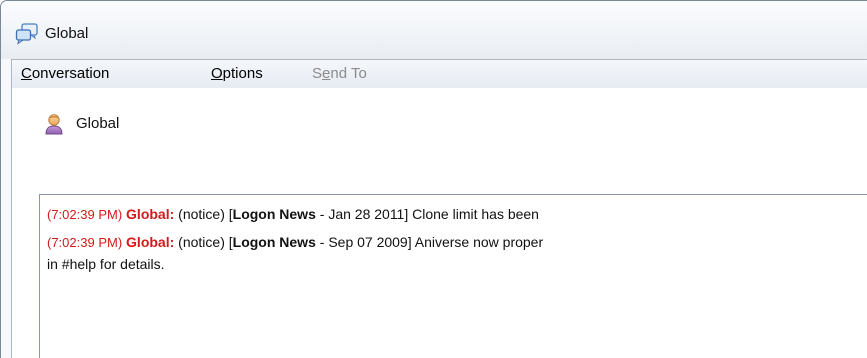 The image size is (867, 358). I want to click on menu-conversation: Conversation, so click(65, 74).